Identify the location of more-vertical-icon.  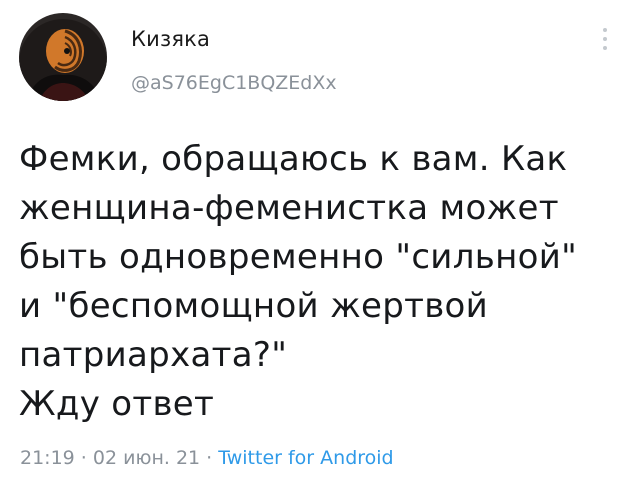
(605, 43).